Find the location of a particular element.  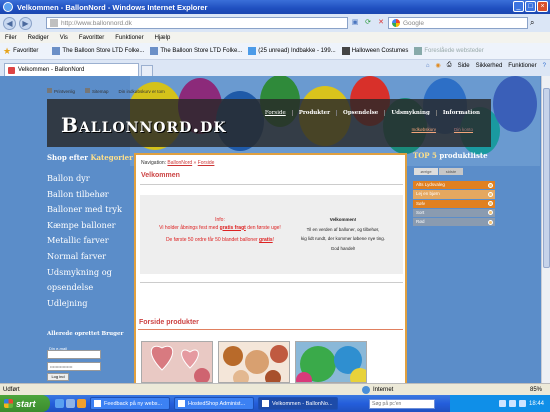

category-opsendelse: opsendelse is located at coordinates (84, 288).